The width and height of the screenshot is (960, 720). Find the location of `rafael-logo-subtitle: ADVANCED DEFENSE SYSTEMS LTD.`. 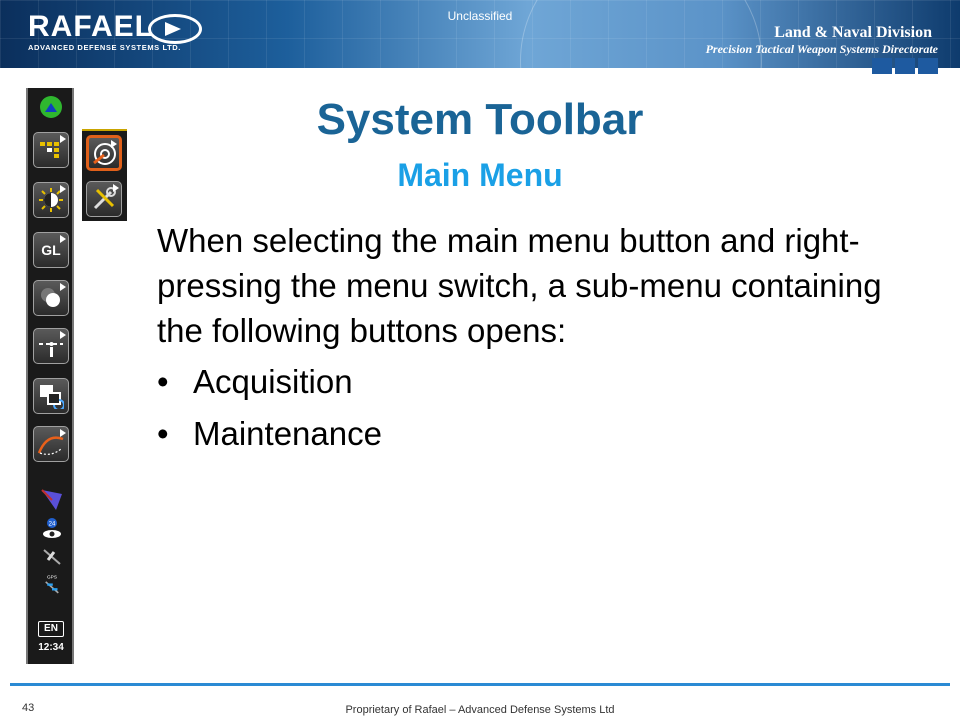

rafael-logo-subtitle: ADVANCED DEFENSE SYSTEMS LTD. is located at coordinates (104, 47).